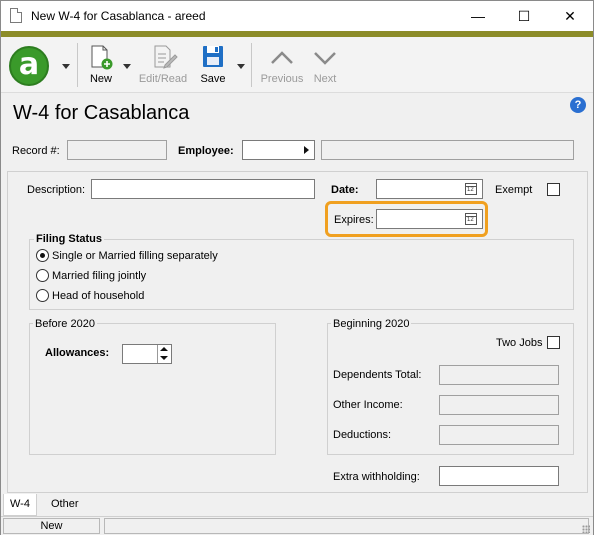  I want to click on new-menu-chevron-down-icon, so click(127, 66).